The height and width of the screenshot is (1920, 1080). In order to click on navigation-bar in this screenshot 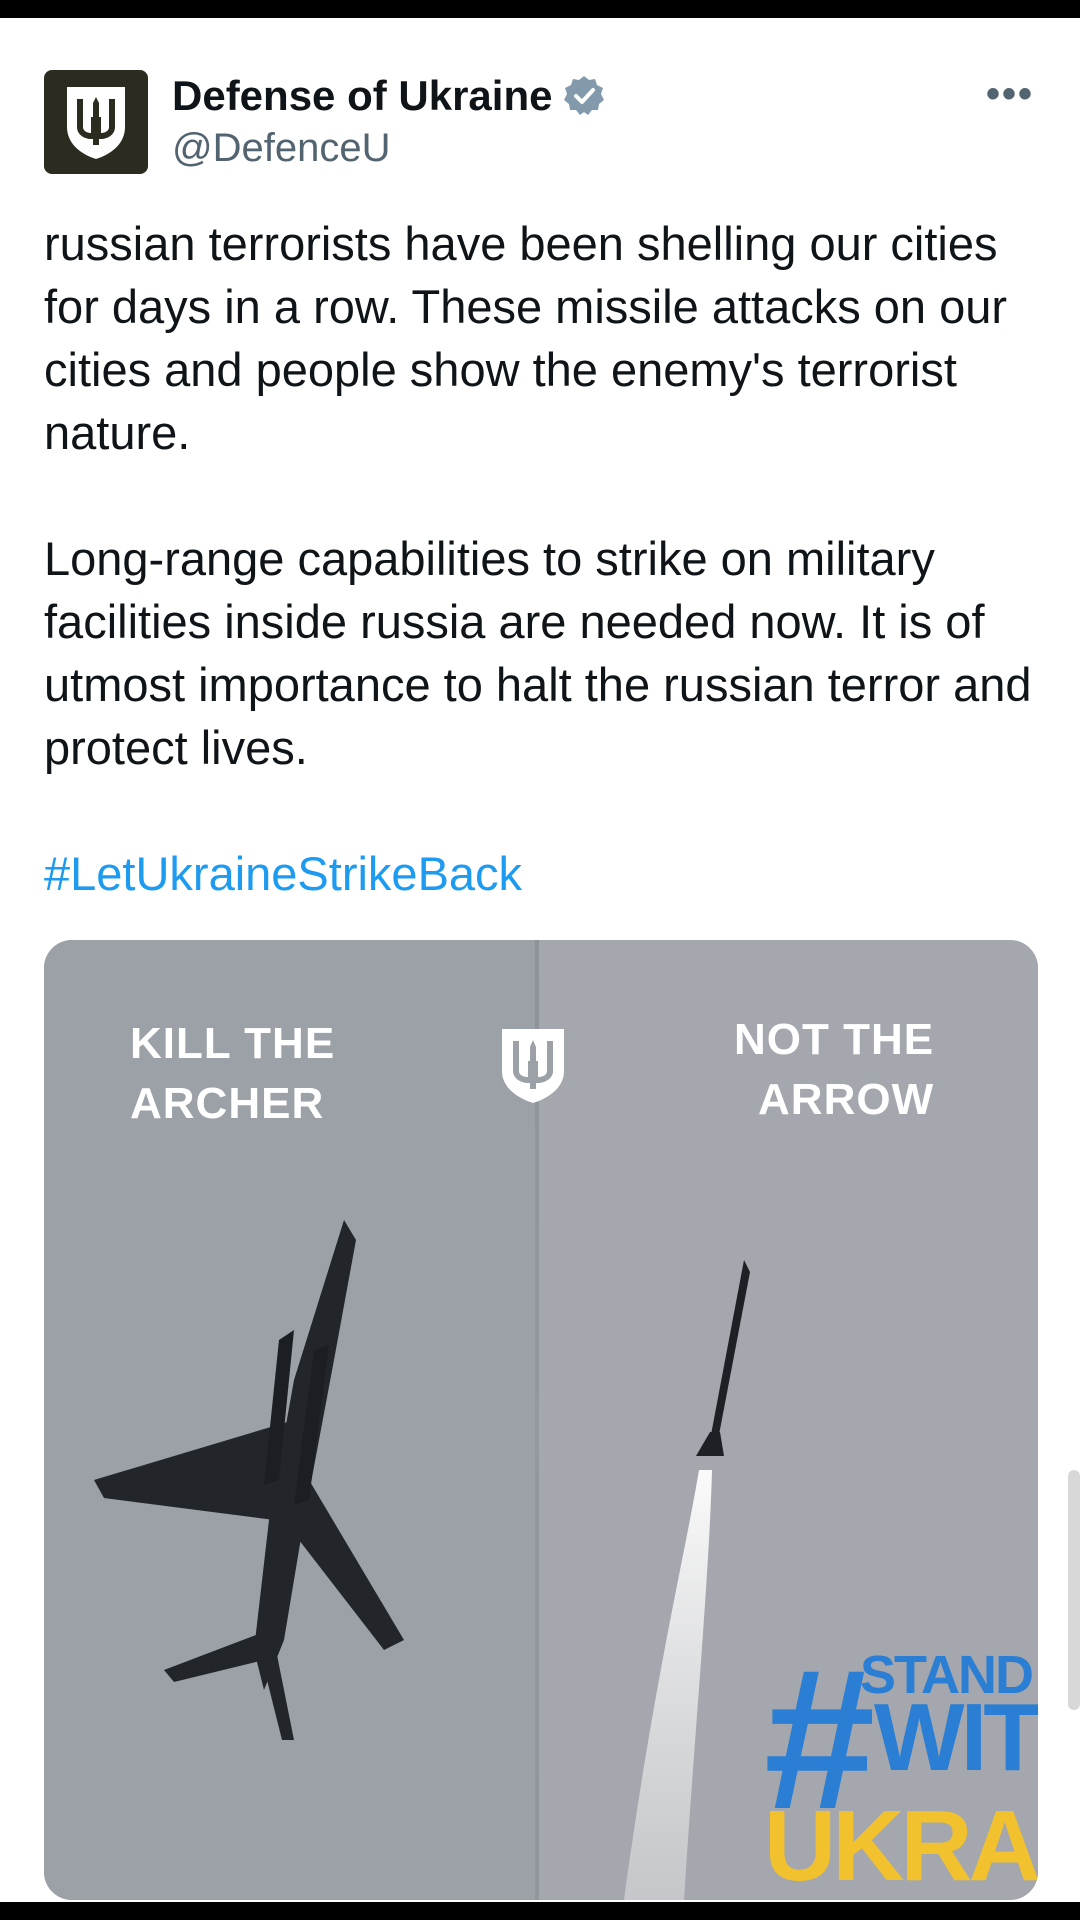, I will do `click(540, 1911)`.